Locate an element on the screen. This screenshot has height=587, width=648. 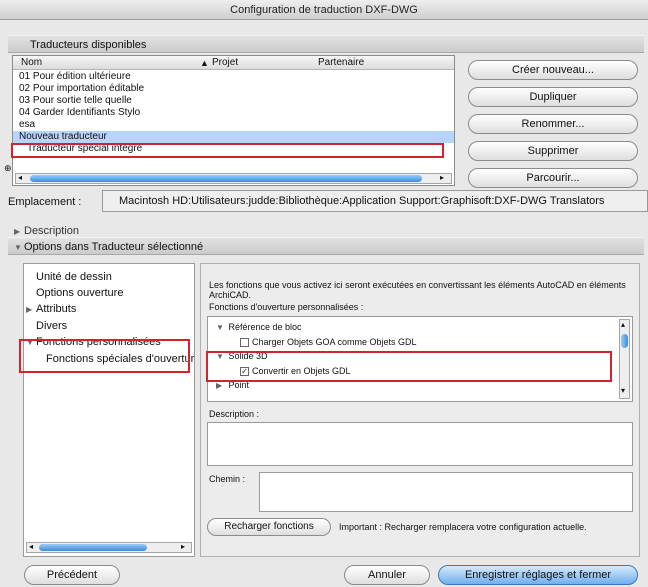
path-field is located at coordinates (446, 492).